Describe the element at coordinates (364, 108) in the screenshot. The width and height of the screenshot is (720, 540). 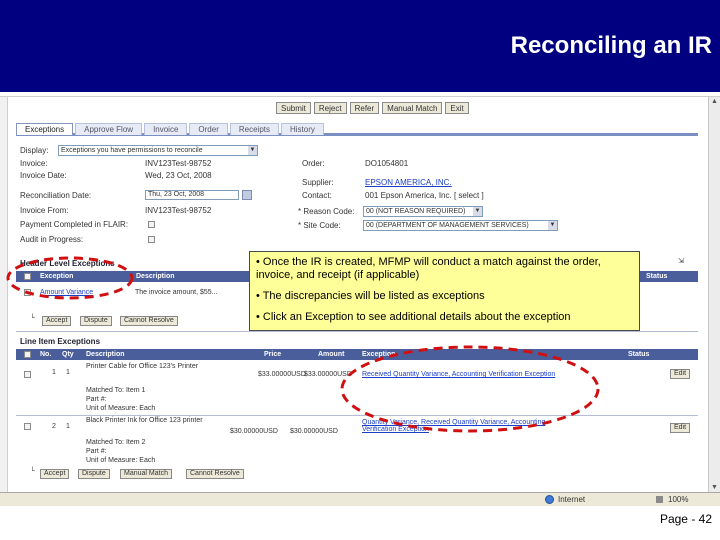
I see `refer-button: Refer` at that location.